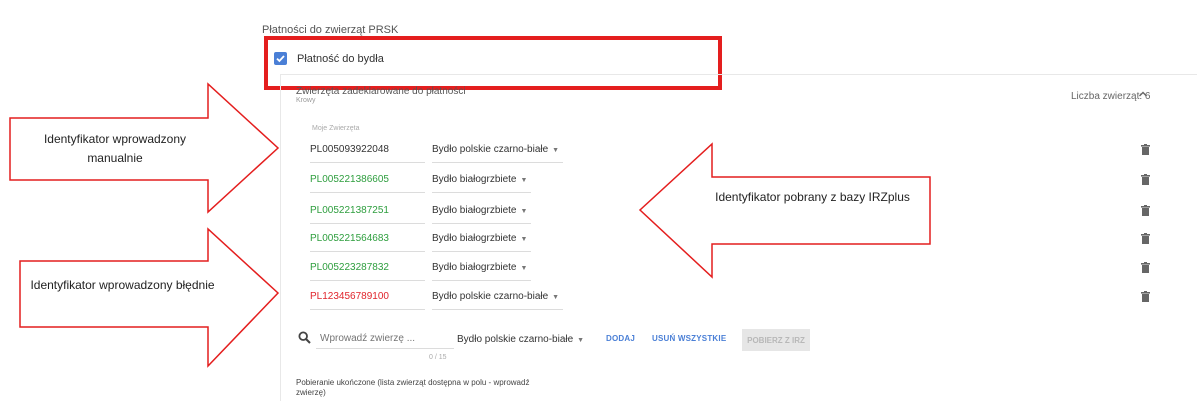  I want to click on annotation-manual: Identyfikator wprowadzony manualnie, so click(115, 148).